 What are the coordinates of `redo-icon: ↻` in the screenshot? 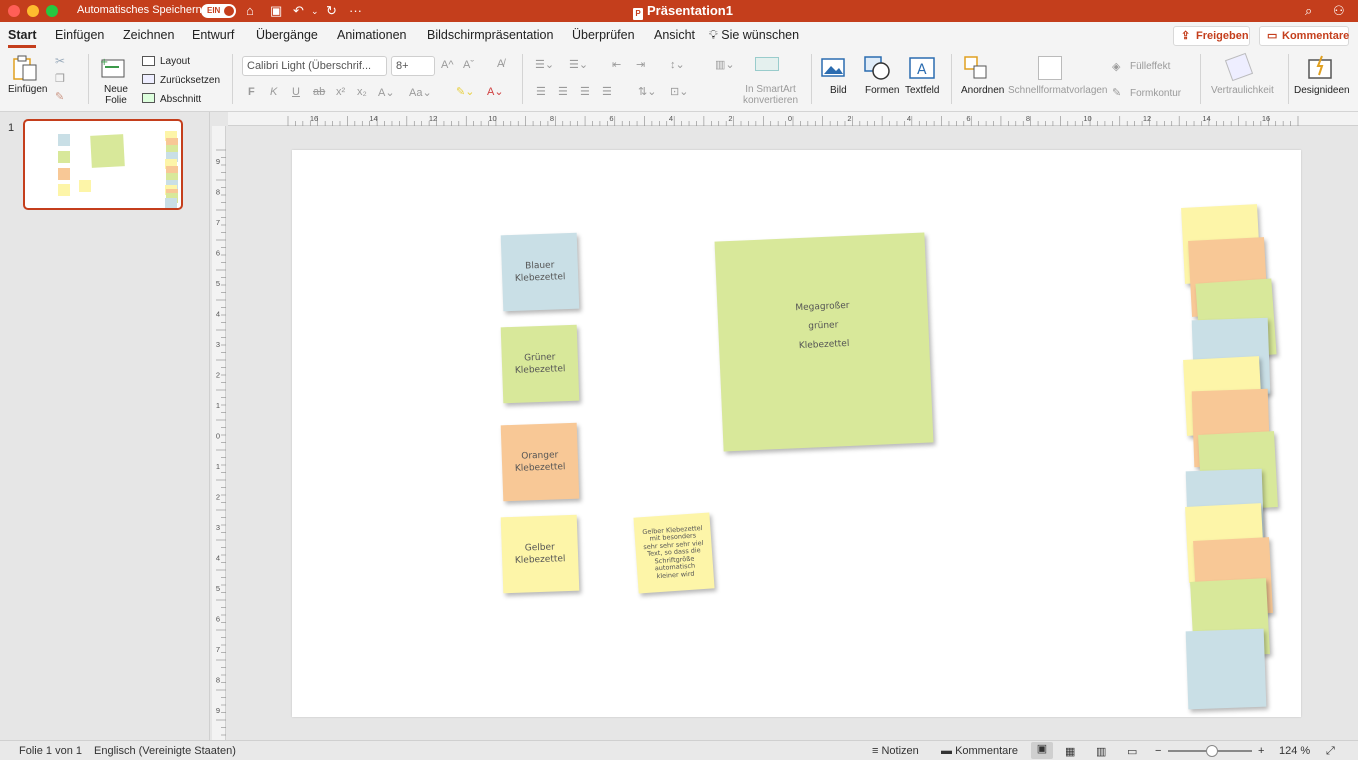 It's located at (331, 11).